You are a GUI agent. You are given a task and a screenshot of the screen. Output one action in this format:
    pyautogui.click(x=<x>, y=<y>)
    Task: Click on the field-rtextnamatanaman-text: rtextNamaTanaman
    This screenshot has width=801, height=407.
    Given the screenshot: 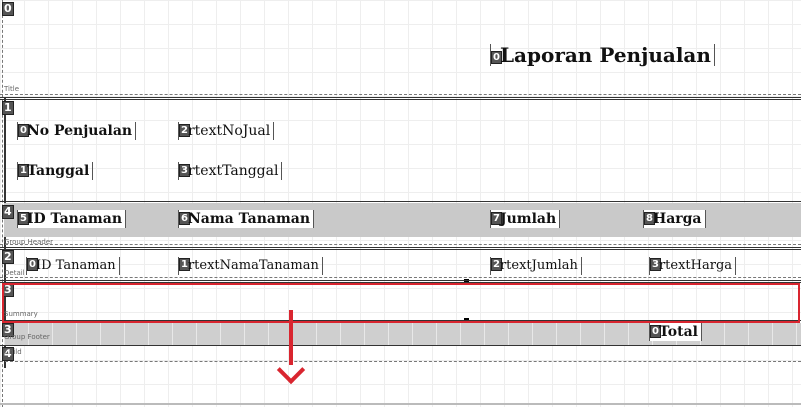 What is the action you would take?
    pyautogui.click(x=253, y=265)
    